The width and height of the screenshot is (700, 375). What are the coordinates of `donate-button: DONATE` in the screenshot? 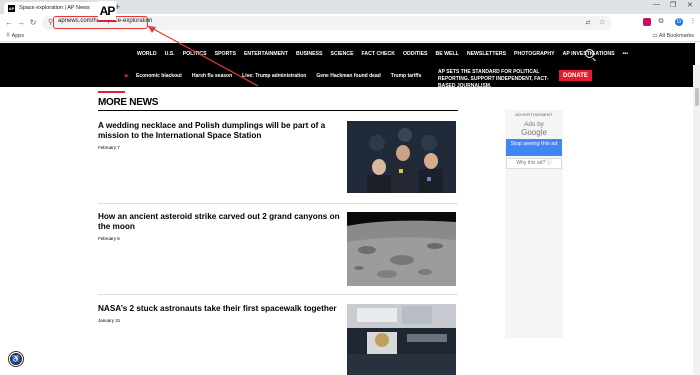 It's located at (575, 75).